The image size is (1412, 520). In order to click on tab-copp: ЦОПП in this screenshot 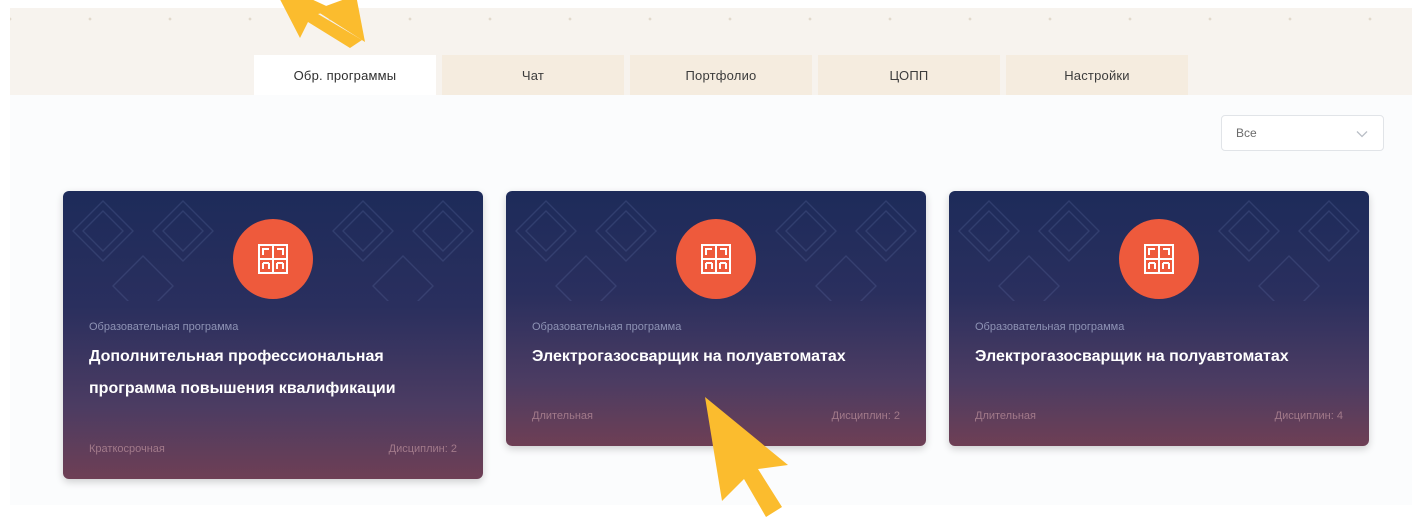, I will do `click(909, 75)`.